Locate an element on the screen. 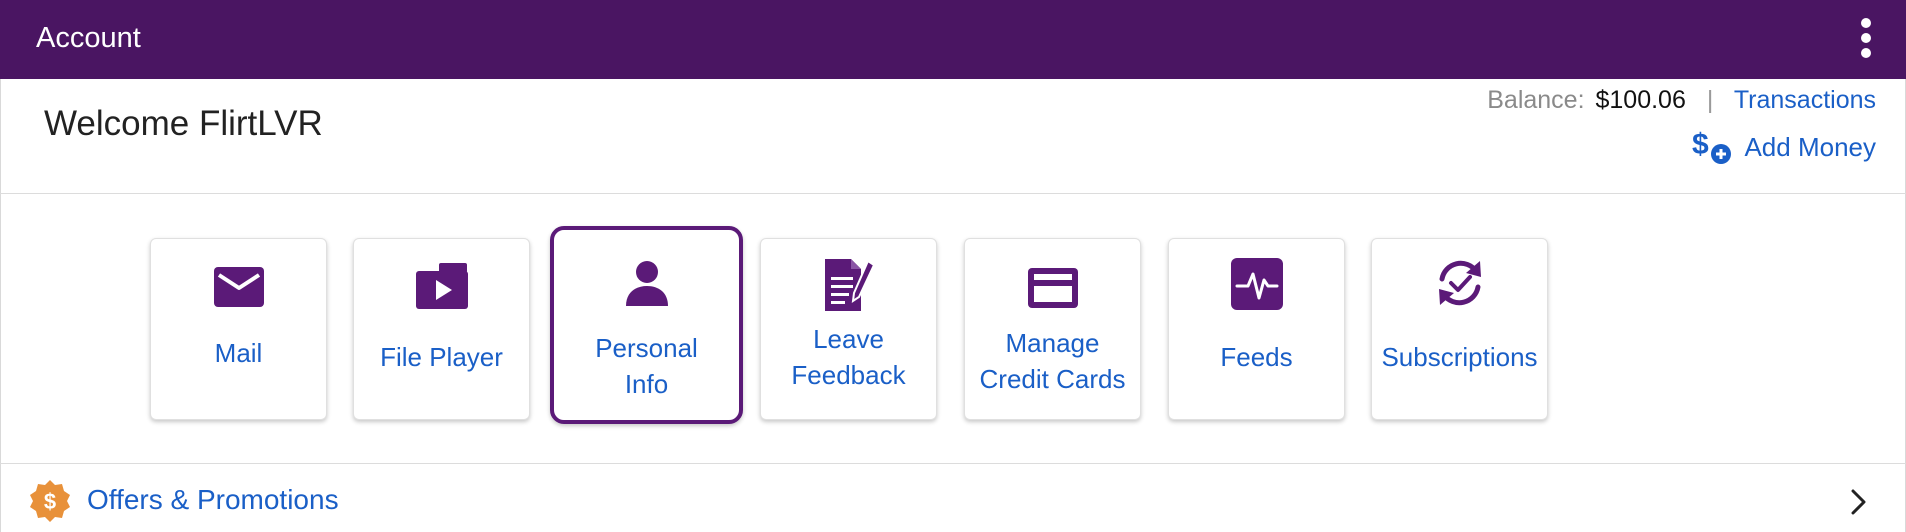 Image resolution: width=1906 pixels, height=532 pixels. person-icon is located at coordinates (646, 283).